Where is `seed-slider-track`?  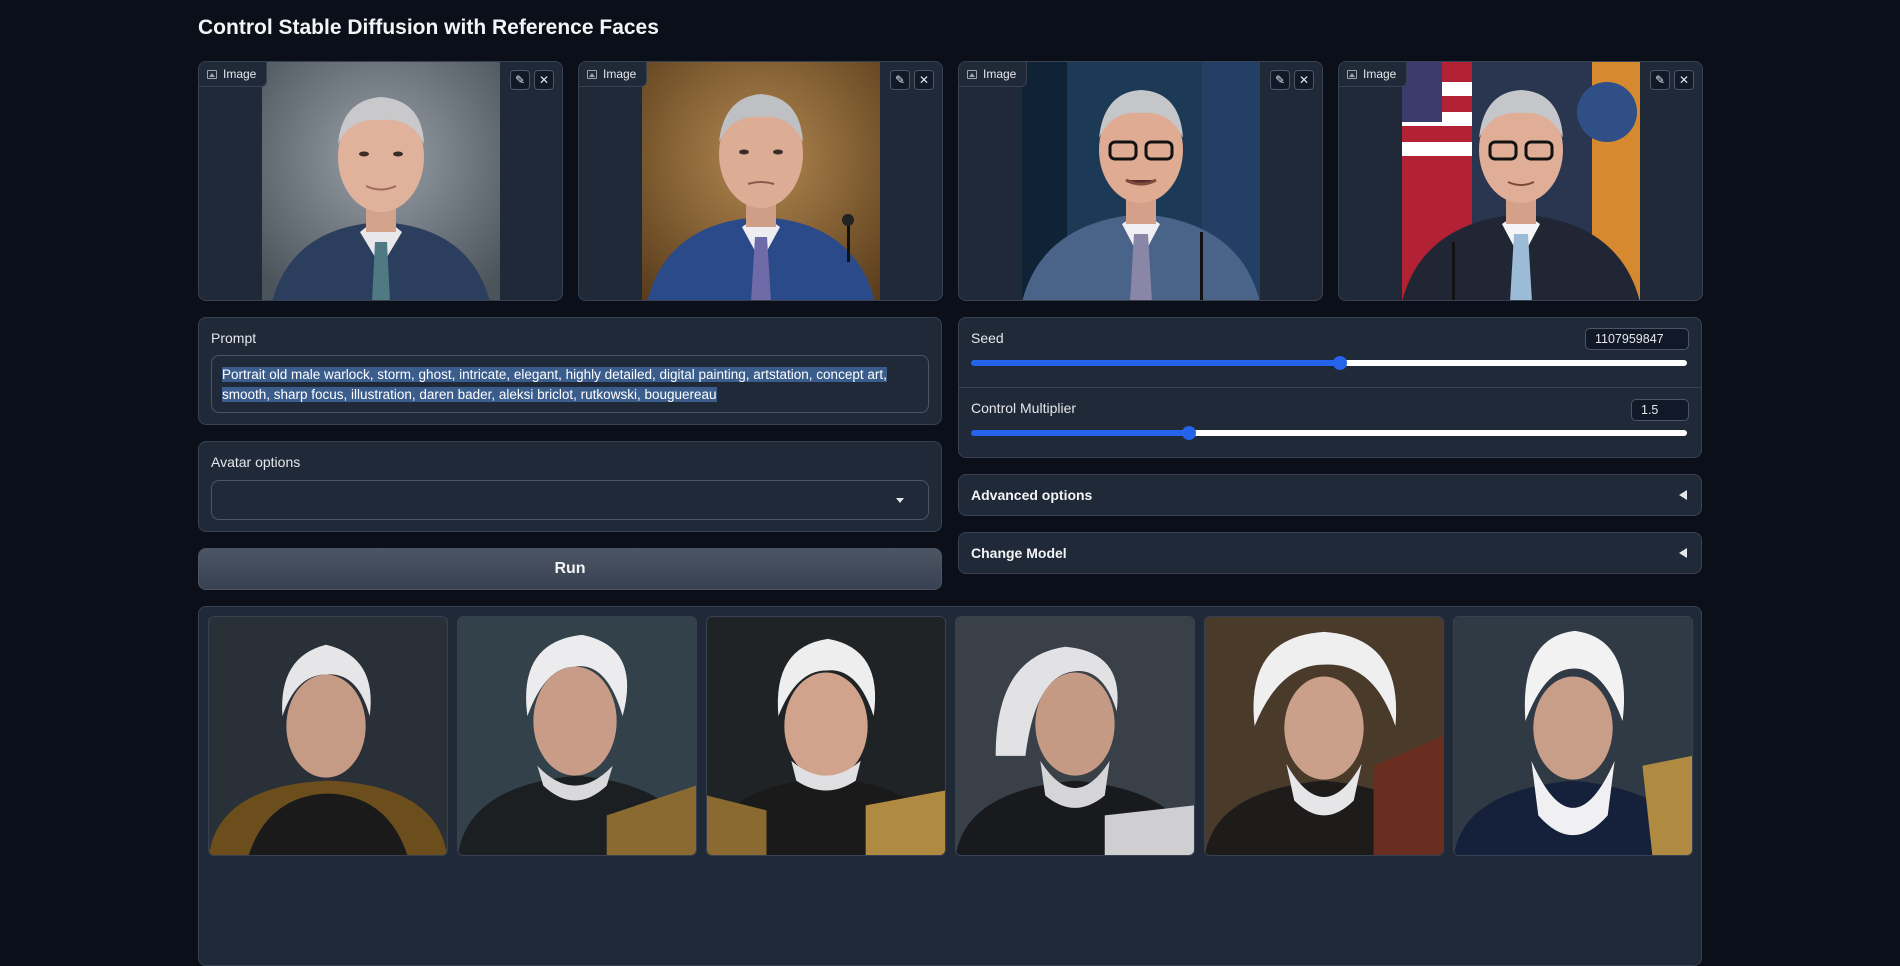 seed-slider-track is located at coordinates (1513, 363).